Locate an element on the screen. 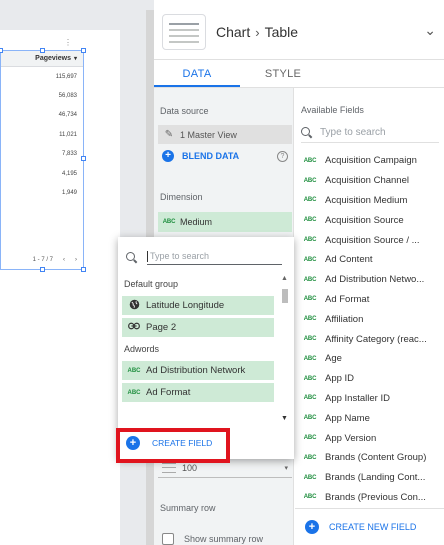 This screenshot has height=545, width=444. chevron-right-icon: › is located at coordinates (257, 32).